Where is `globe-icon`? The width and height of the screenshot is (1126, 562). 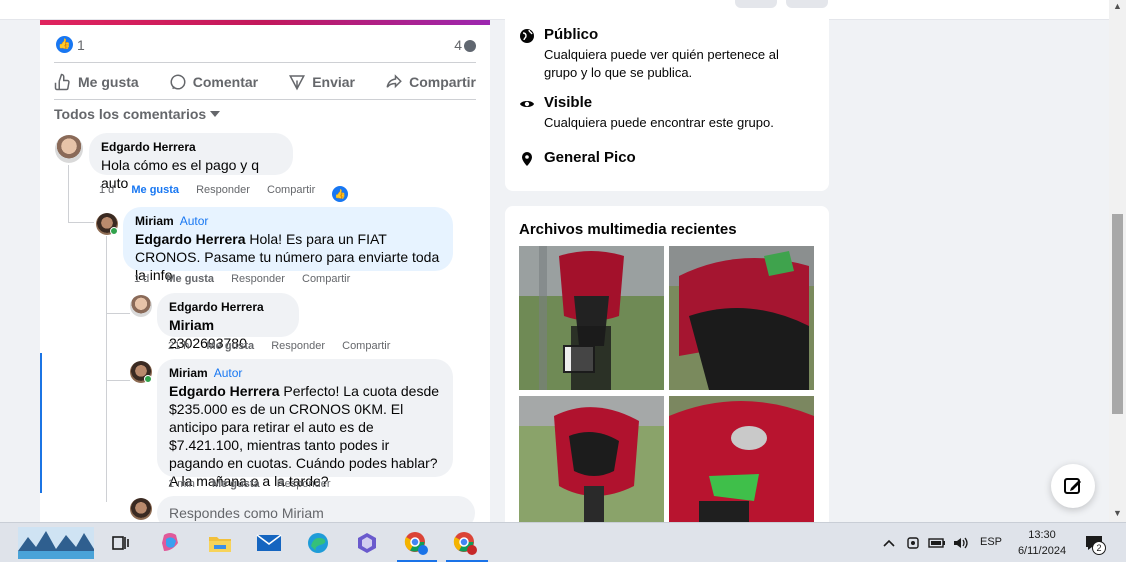 globe-icon is located at coordinates (527, 36).